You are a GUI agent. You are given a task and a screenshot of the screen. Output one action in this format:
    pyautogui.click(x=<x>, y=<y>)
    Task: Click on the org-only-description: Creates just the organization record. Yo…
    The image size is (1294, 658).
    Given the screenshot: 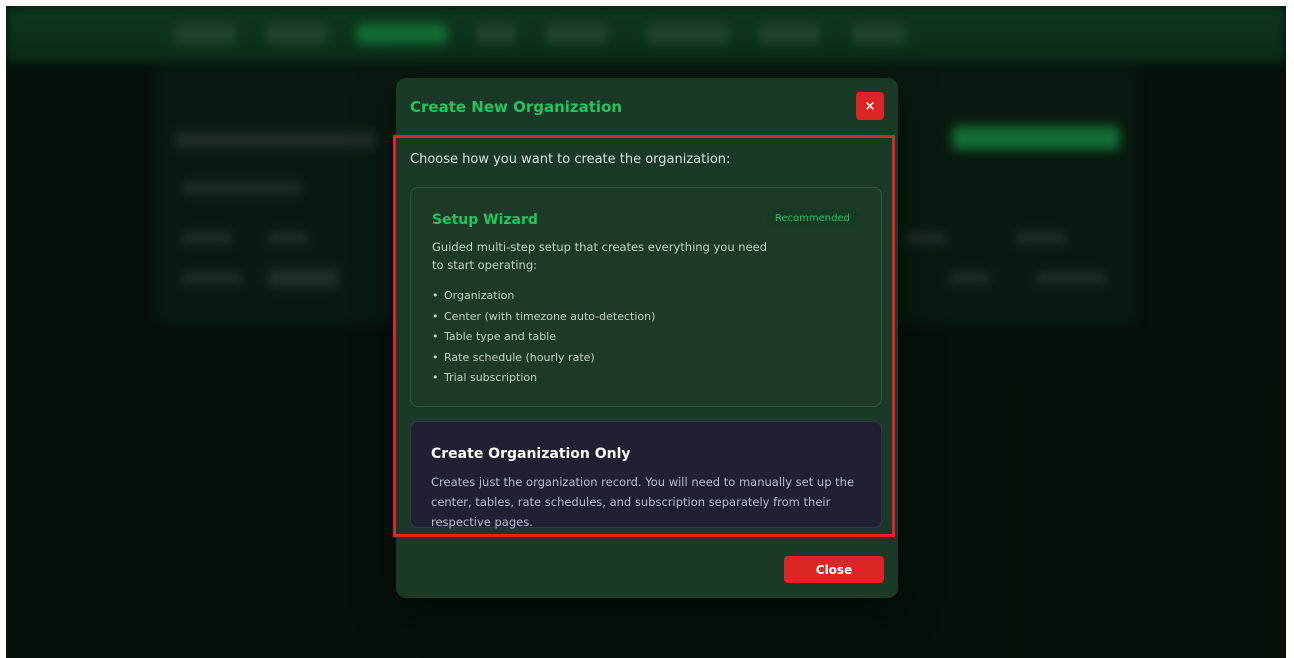 What is the action you would take?
    pyautogui.click(x=643, y=502)
    